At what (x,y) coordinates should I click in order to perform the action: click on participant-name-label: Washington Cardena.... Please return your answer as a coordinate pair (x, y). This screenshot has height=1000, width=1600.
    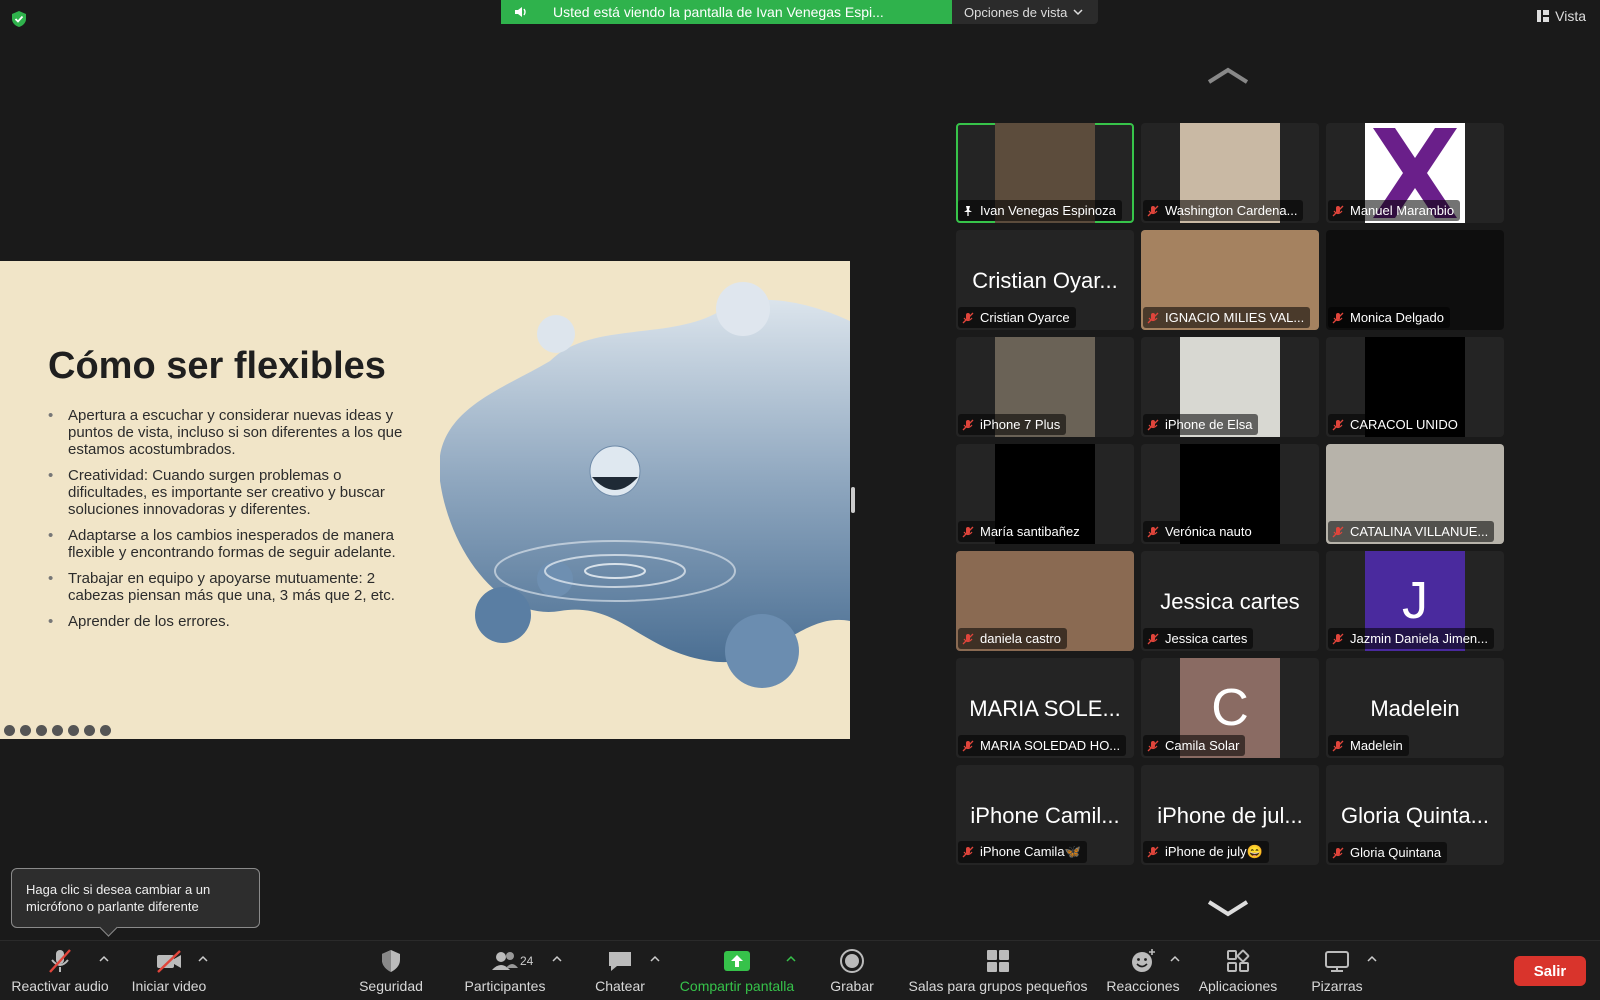
    Looking at the image, I should click on (1223, 210).